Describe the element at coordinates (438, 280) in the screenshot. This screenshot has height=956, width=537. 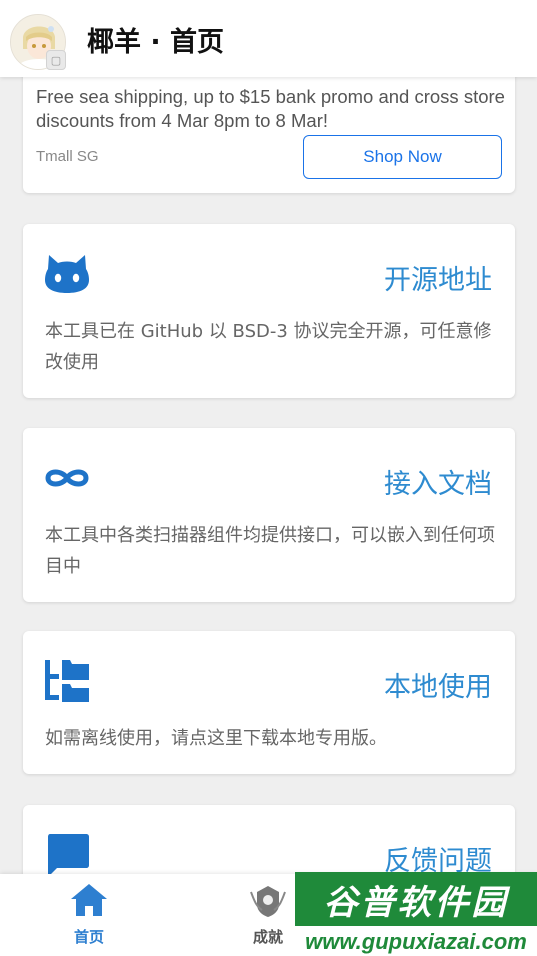
I see `open-source-title: 开源地址` at that location.